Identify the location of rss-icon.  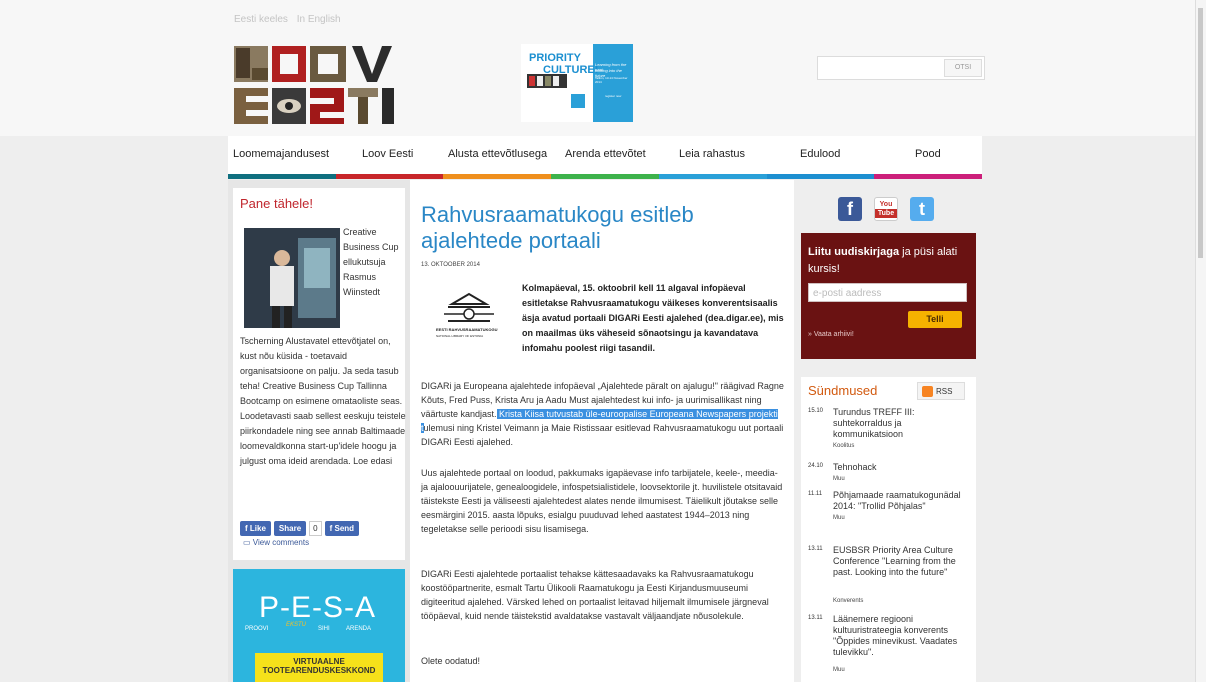
(927, 392).